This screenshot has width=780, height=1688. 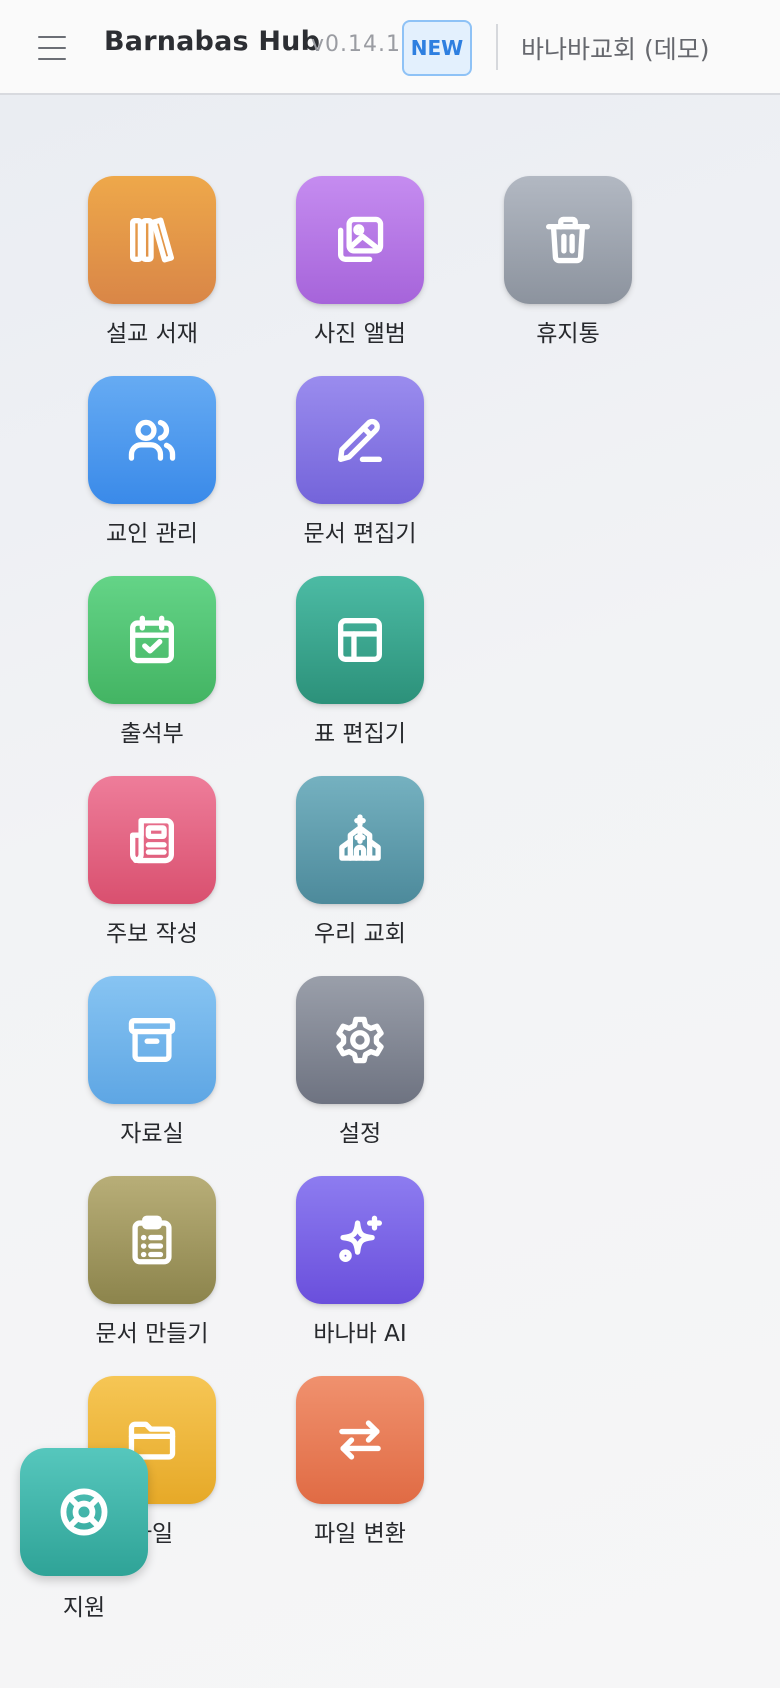 What do you see at coordinates (568, 240) in the screenshot?
I see `trash-icon` at bounding box center [568, 240].